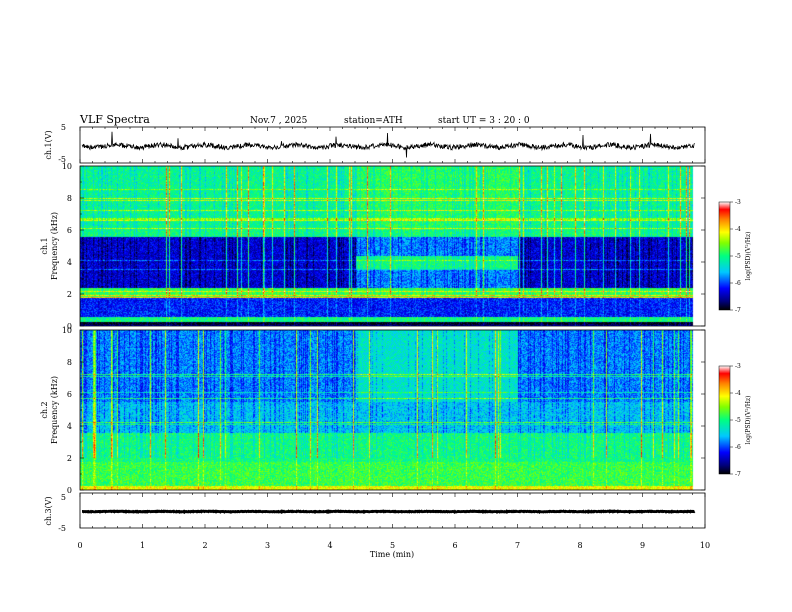  Describe the element at coordinates (375, 143) in the screenshot. I see `ch1-waveform-panel: 5 -5 ch.1(V)` at that location.